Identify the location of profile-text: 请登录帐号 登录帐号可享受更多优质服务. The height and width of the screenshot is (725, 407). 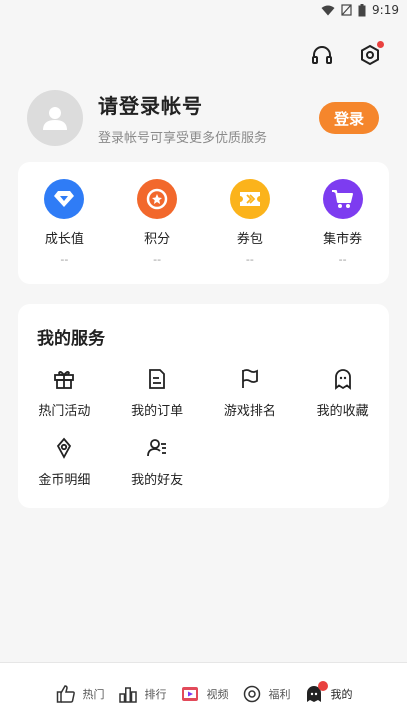
(208, 118).